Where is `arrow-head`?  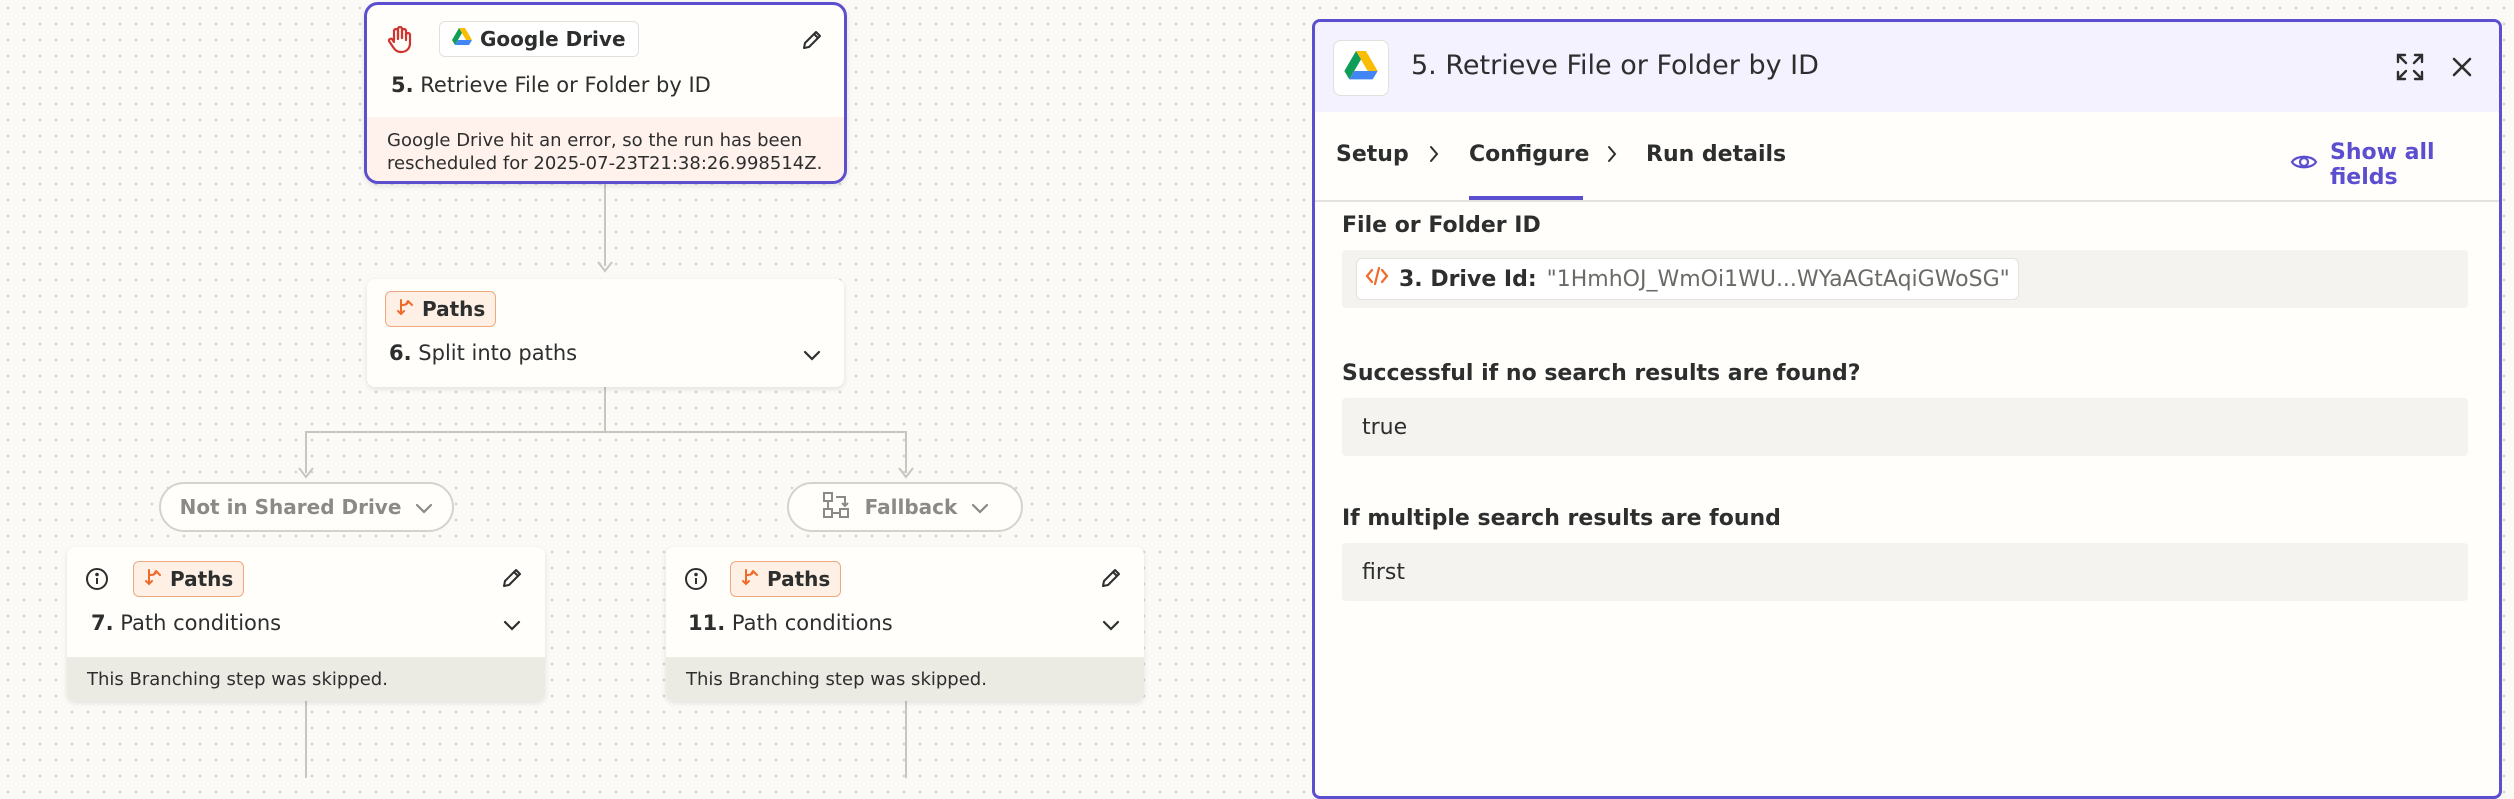
arrow-head is located at coordinates (605, 265).